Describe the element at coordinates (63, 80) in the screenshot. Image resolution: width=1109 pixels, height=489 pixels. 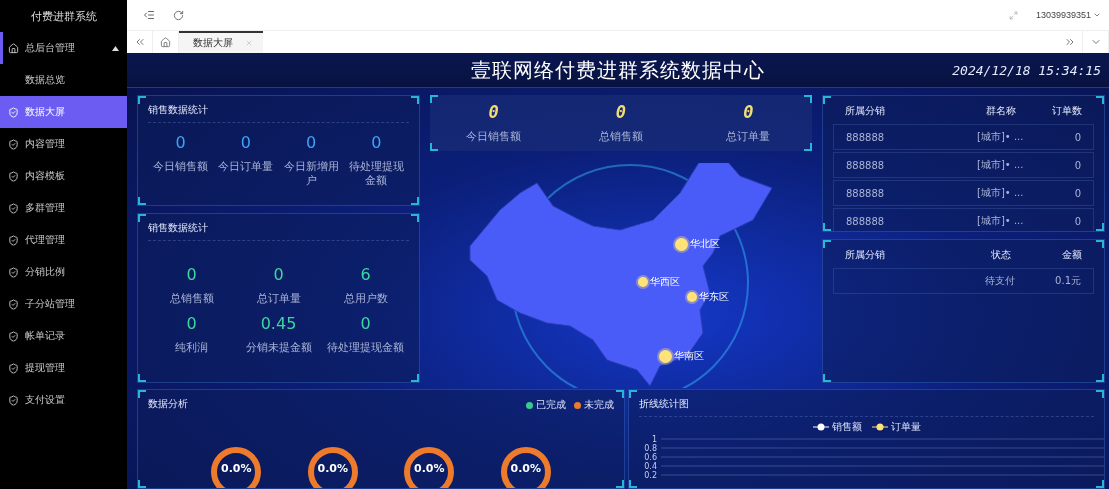
I see `sidebar-item: 数据总览` at that location.